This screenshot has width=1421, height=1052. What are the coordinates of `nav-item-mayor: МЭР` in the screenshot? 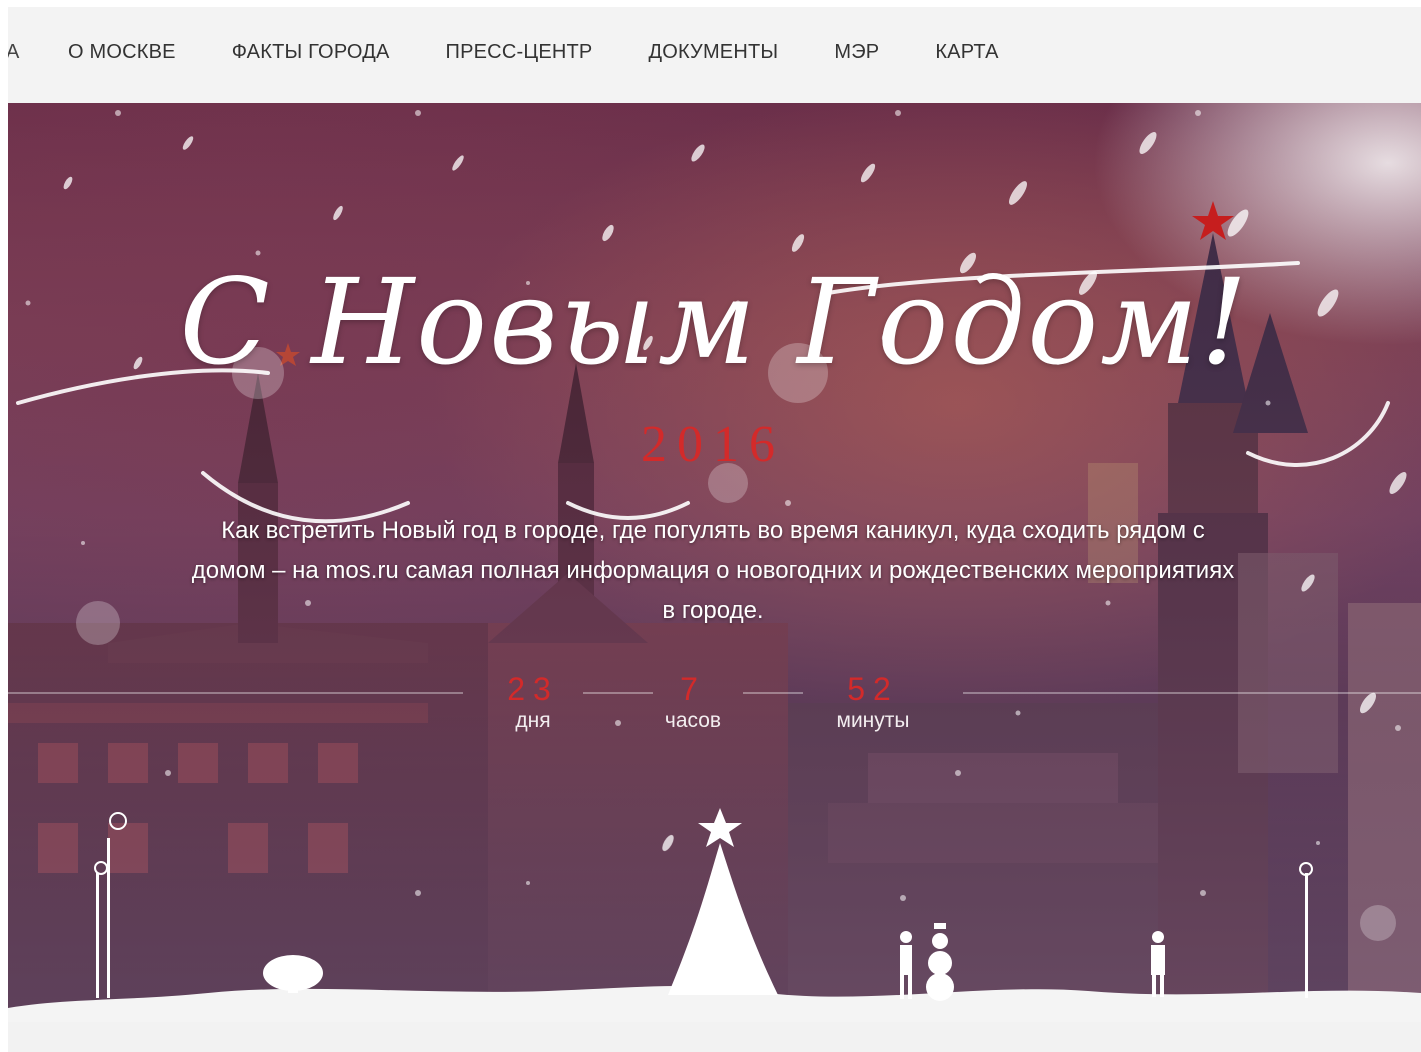 It's located at (856, 52).